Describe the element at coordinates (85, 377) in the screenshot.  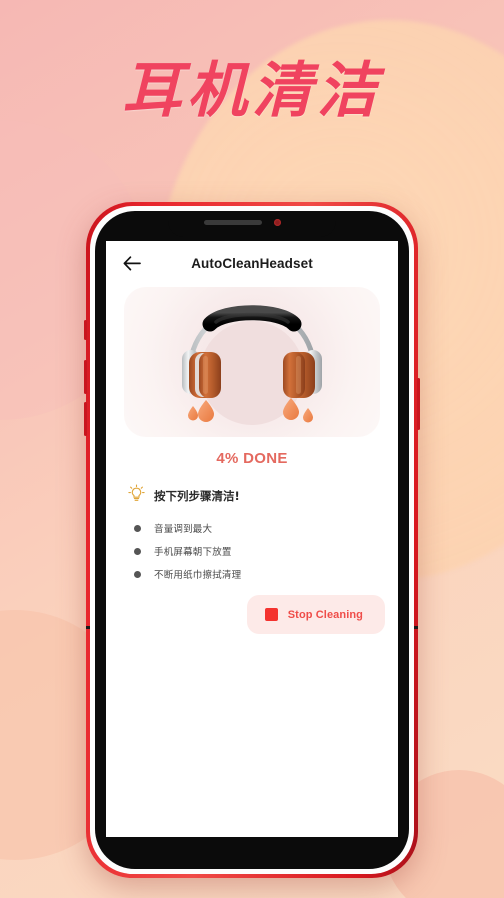
I see `volume-up-button` at that location.